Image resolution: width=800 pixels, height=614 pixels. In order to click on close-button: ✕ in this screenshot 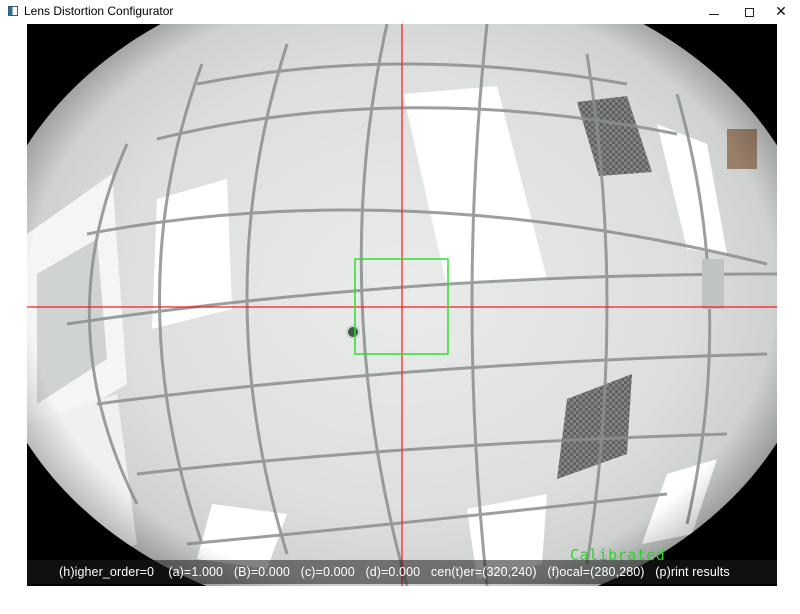, I will do `click(781, 12)`.